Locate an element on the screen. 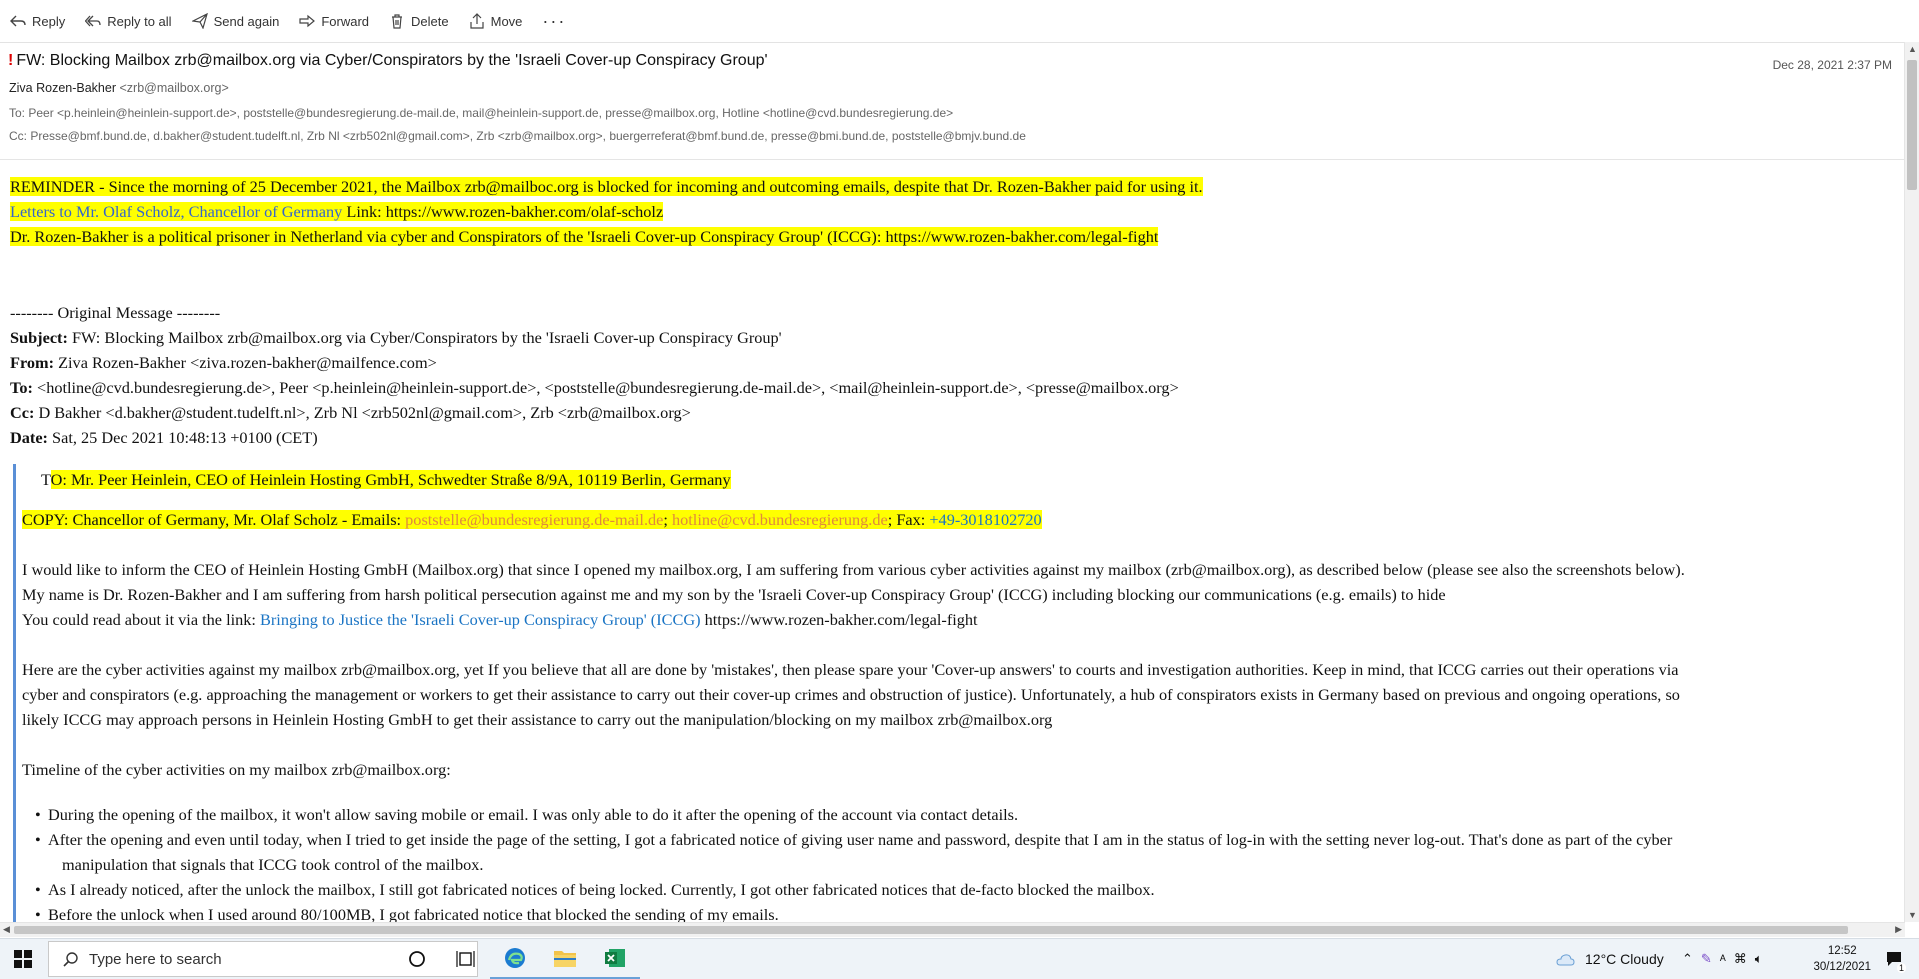 Image resolution: width=1919 pixels, height=979 pixels. message-date: Dec 28, 2021 2:37 PM is located at coordinates (1832, 65).